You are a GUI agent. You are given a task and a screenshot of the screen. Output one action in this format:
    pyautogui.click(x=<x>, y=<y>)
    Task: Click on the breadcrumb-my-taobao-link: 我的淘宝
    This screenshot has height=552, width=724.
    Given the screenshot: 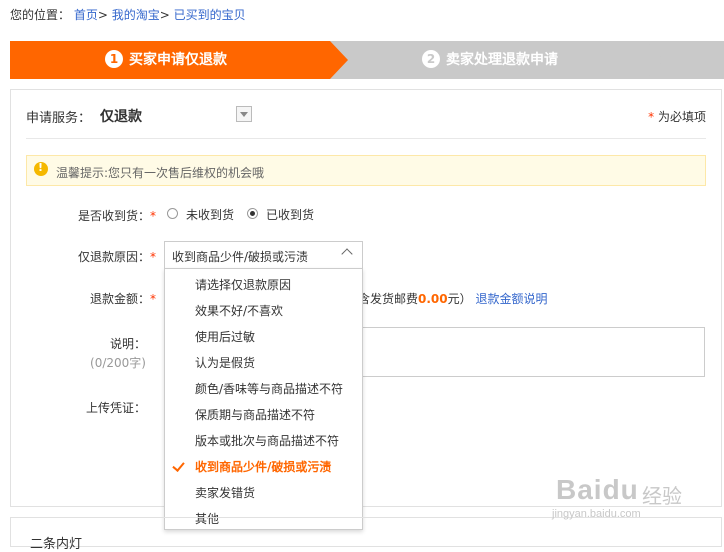 What is the action you would take?
    pyautogui.click(x=136, y=15)
    